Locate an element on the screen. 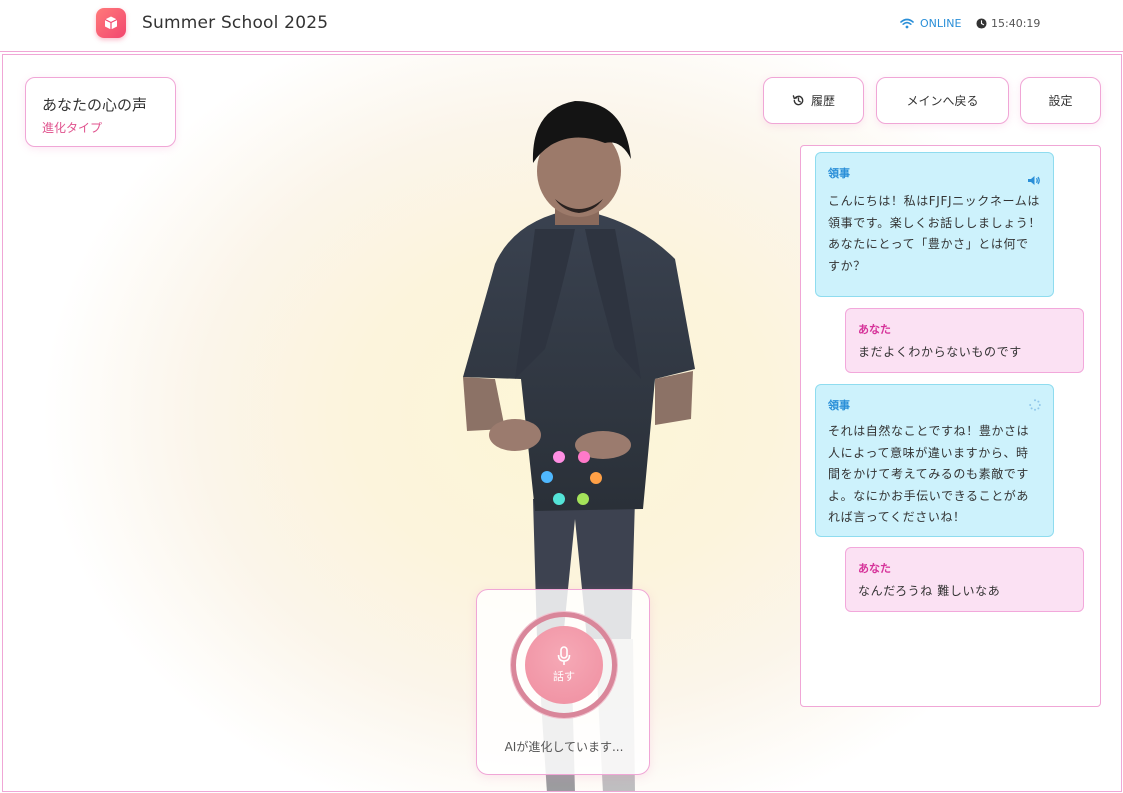  app-title: Summer School 2025 is located at coordinates (235, 23).